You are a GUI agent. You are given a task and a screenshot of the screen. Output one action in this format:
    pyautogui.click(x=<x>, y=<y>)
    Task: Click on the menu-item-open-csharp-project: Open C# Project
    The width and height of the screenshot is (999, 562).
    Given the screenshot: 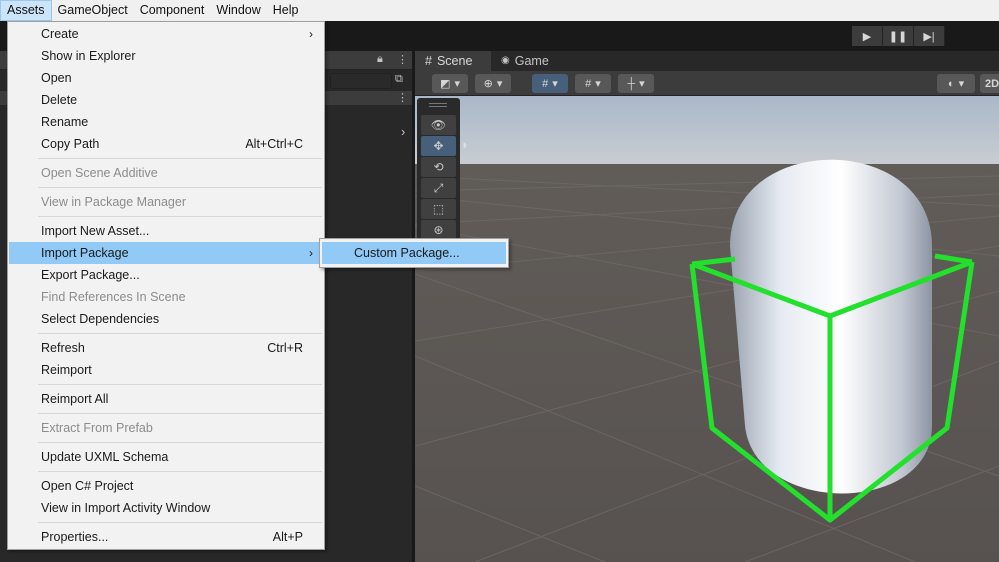 What is the action you would take?
    pyautogui.click(x=166, y=486)
    